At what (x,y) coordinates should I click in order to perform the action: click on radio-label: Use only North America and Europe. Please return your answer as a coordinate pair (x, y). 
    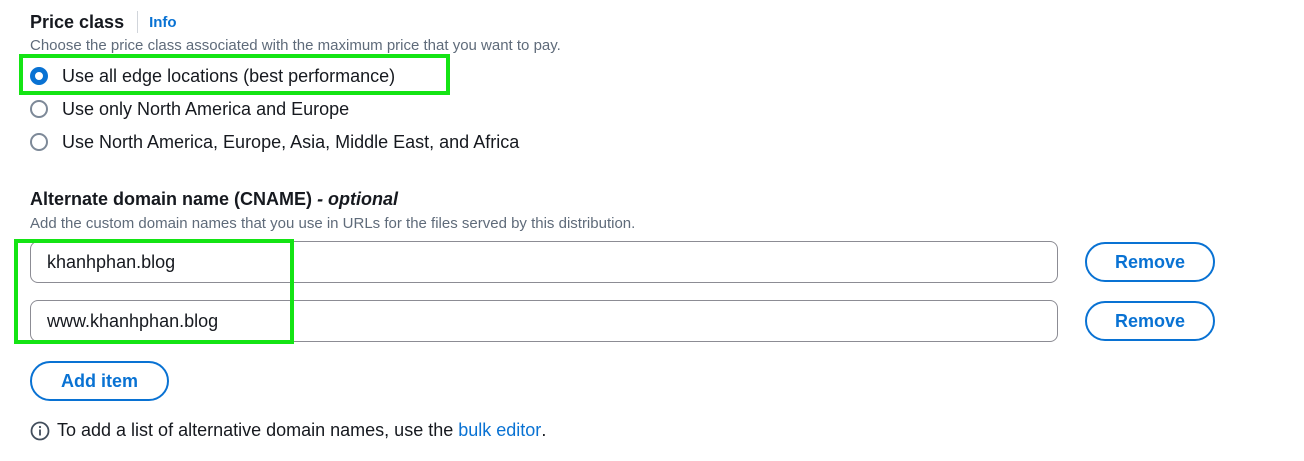
    Looking at the image, I should click on (206, 108).